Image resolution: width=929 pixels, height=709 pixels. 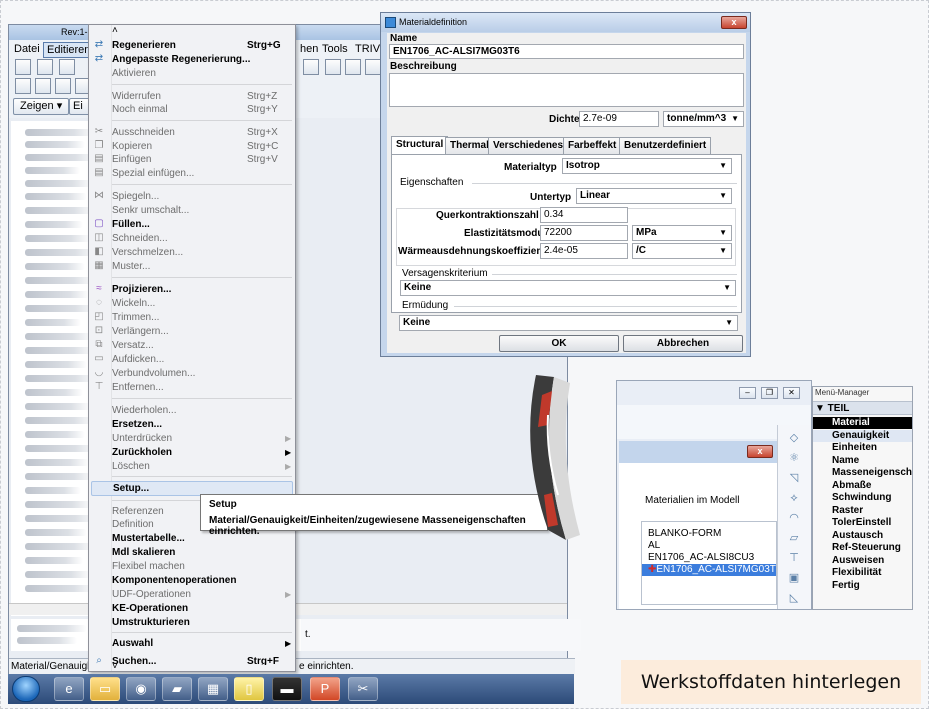 I want to click on menu-item-loeschen: Löschen ▶, so click(x=192, y=466).